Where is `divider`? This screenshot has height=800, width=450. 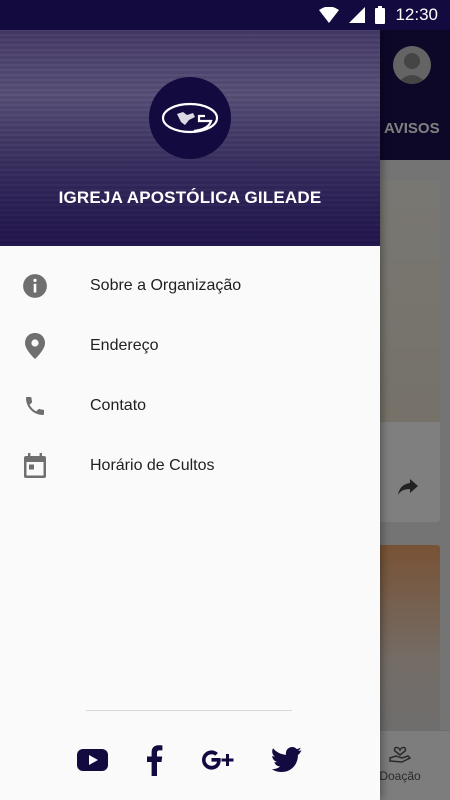 divider is located at coordinates (189, 710).